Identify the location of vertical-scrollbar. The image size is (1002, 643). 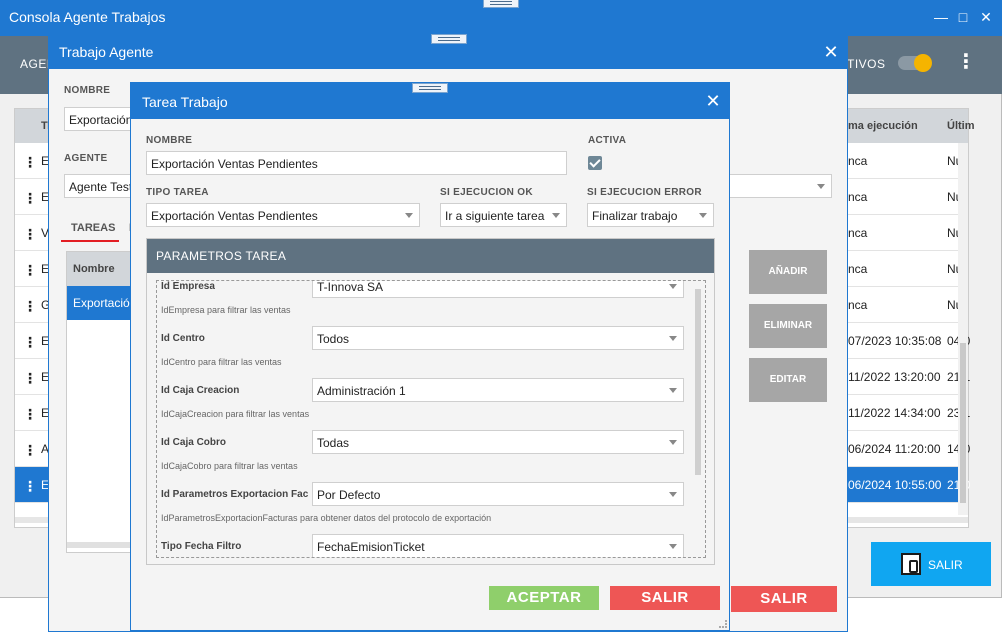
(963, 329).